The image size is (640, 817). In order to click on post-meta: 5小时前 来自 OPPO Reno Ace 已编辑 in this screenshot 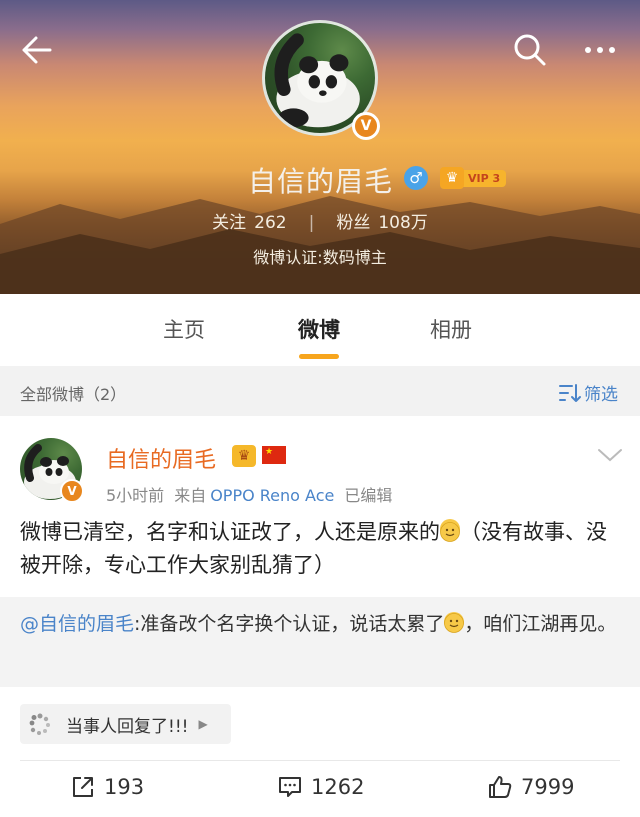, I will do `click(254, 494)`.